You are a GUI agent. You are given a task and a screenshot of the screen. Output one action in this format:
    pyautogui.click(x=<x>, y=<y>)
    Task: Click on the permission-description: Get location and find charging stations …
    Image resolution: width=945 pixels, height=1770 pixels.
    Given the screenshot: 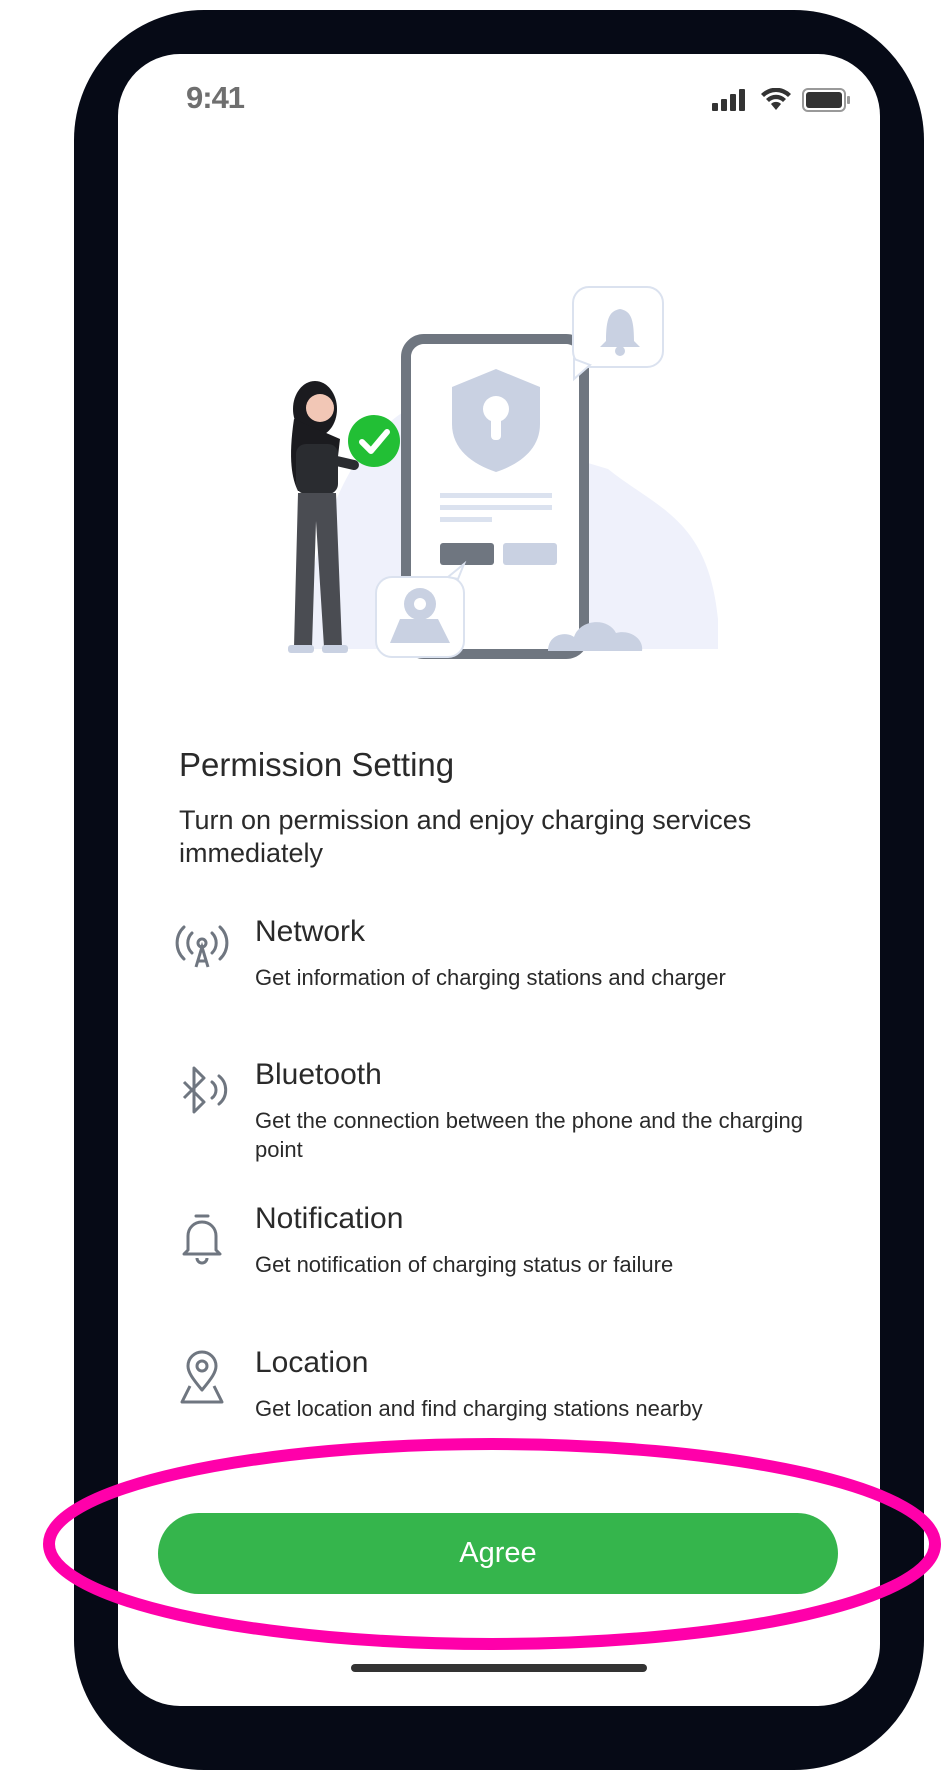 What is the action you would take?
    pyautogui.click(x=479, y=1408)
    